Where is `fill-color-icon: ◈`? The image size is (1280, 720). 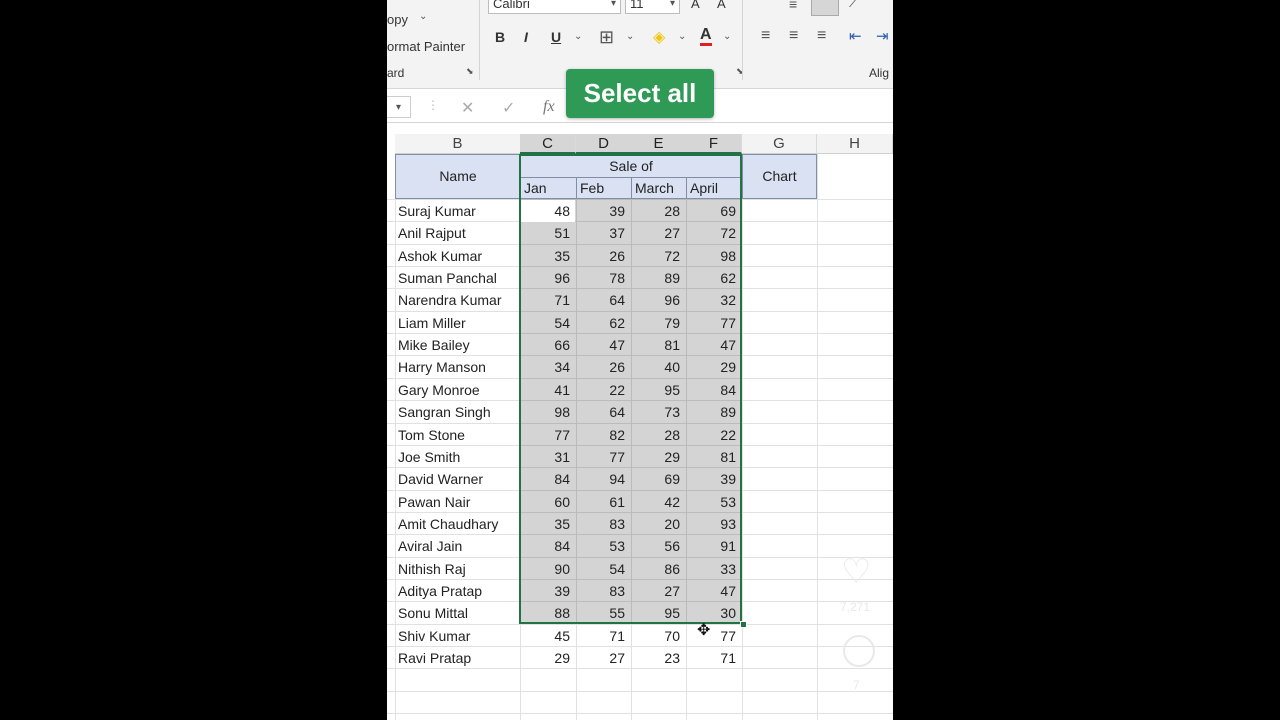
fill-color-icon: ◈ is located at coordinates (659, 37).